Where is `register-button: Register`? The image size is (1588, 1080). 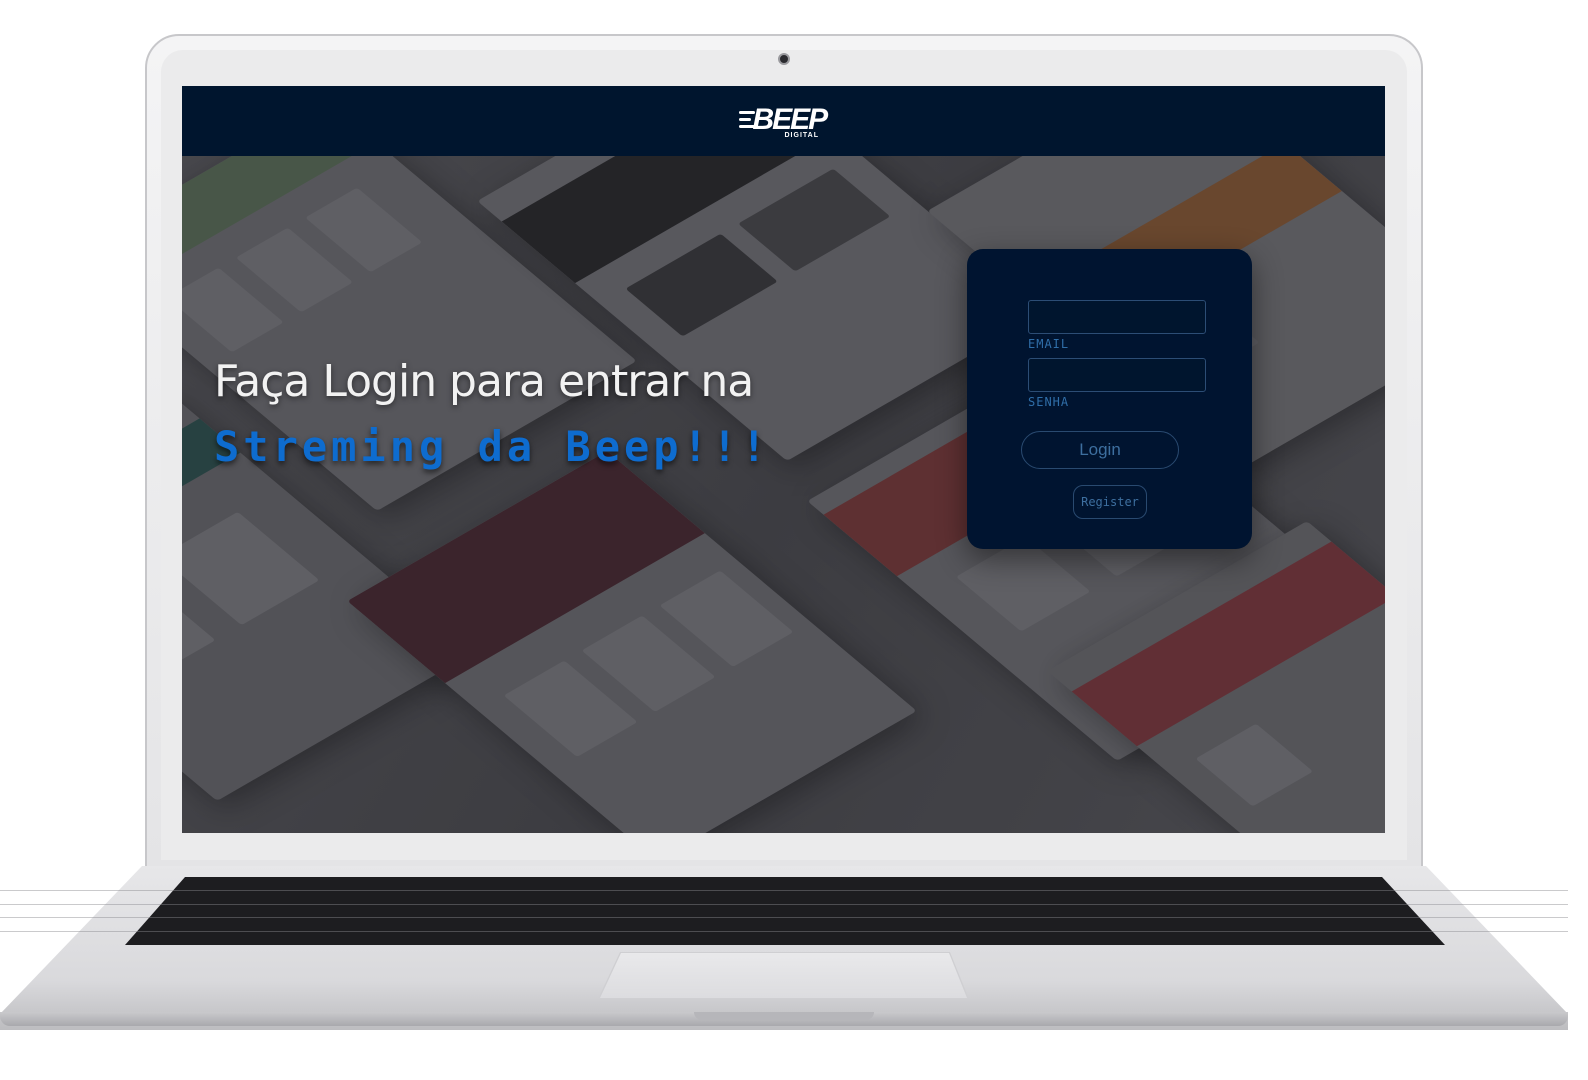 register-button: Register is located at coordinates (1110, 502).